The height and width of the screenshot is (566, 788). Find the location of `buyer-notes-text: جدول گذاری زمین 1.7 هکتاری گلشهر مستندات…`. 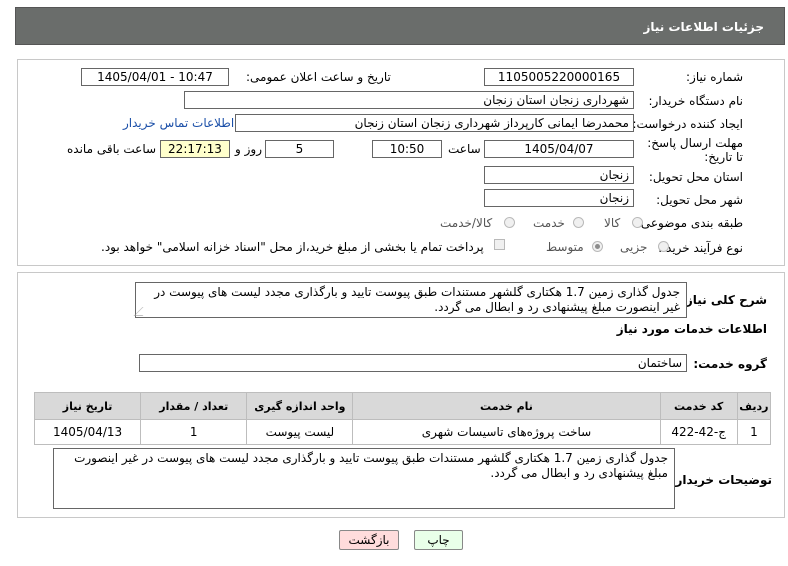

buyer-notes-text: جدول گذاری زمین 1.7 هکتاری گلشهر مستندات… is located at coordinates (371, 465).